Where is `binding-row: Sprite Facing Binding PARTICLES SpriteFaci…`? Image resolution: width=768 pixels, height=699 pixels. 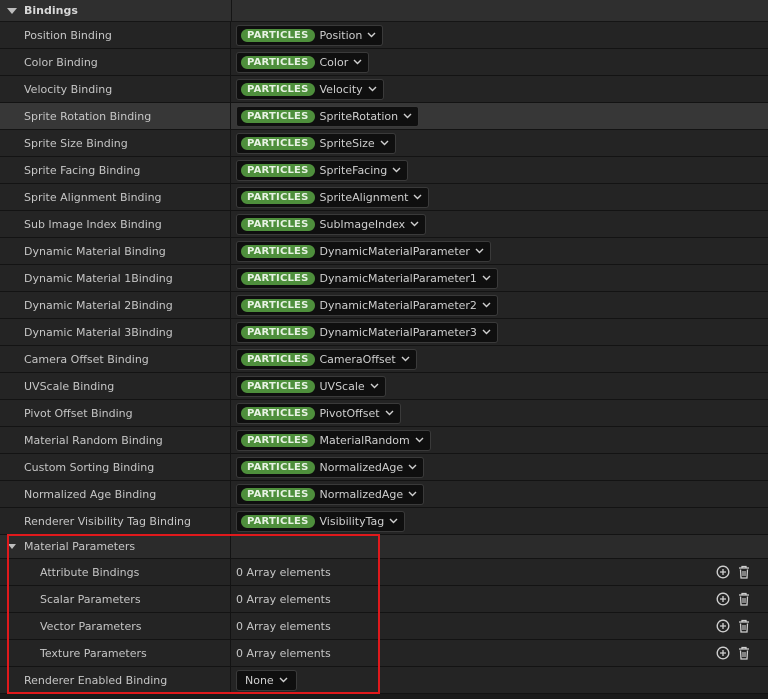
binding-row: Sprite Facing Binding PARTICLES SpriteFaci… is located at coordinates (384, 170).